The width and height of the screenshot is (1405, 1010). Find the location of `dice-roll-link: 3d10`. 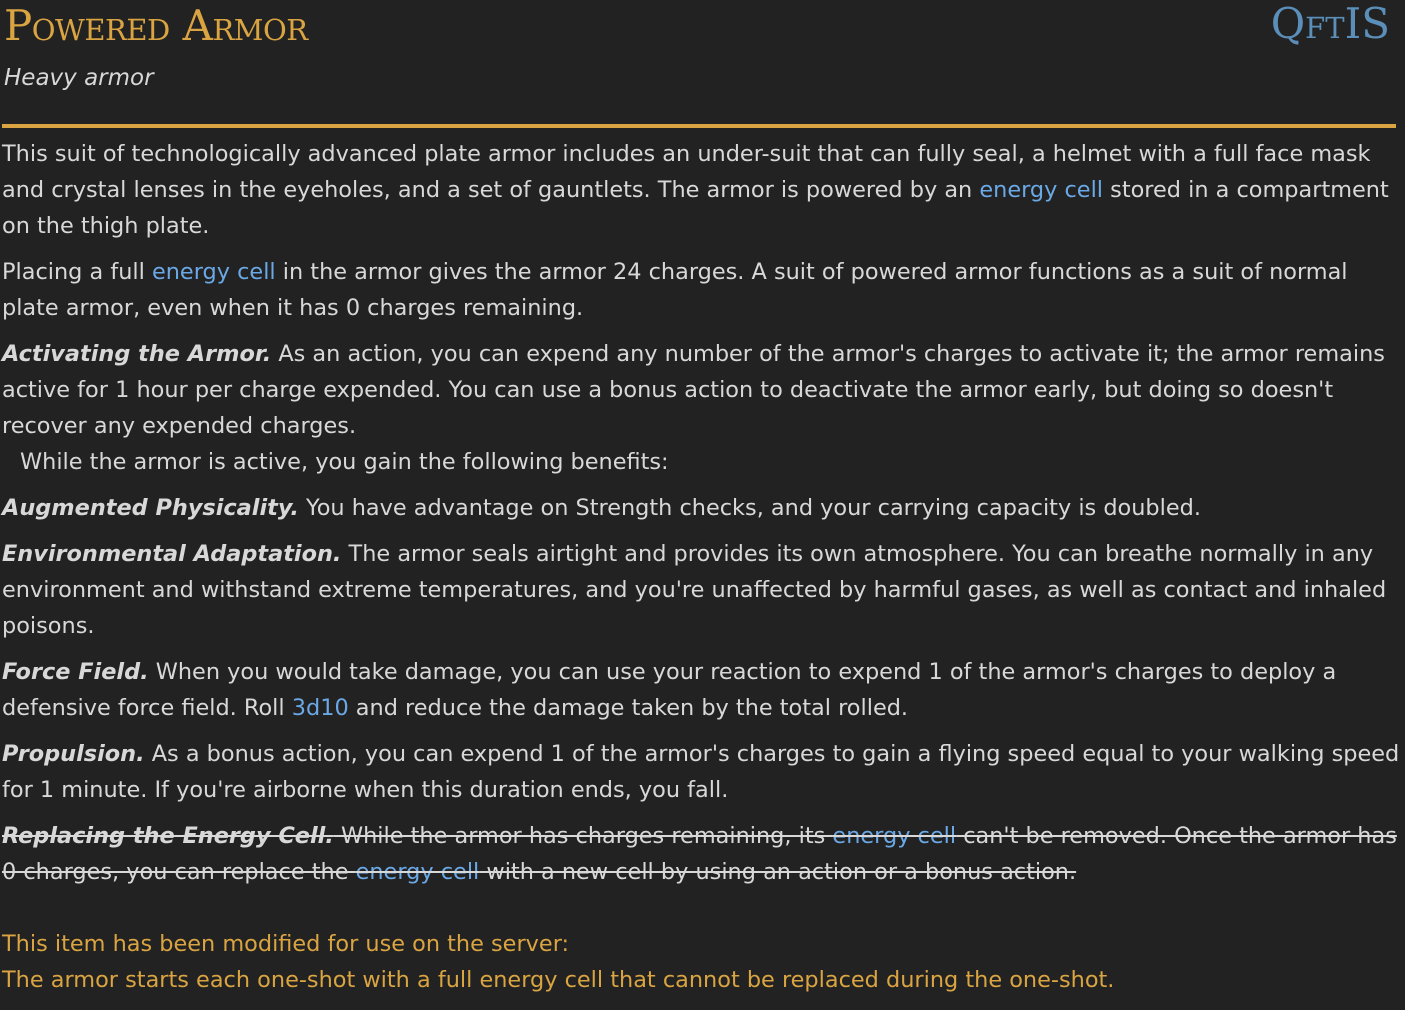

dice-roll-link: 3d10 is located at coordinates (320, 708).